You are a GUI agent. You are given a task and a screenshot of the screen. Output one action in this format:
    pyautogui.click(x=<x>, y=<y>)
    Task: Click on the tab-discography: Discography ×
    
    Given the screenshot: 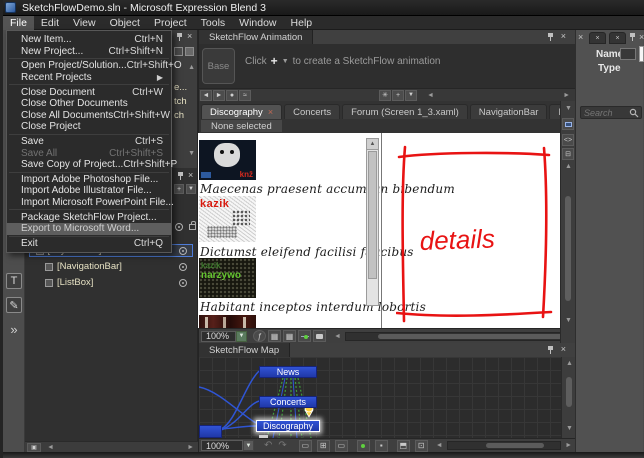 What is the action you would take?
    pyautogui.click(x=242, y=111)
    